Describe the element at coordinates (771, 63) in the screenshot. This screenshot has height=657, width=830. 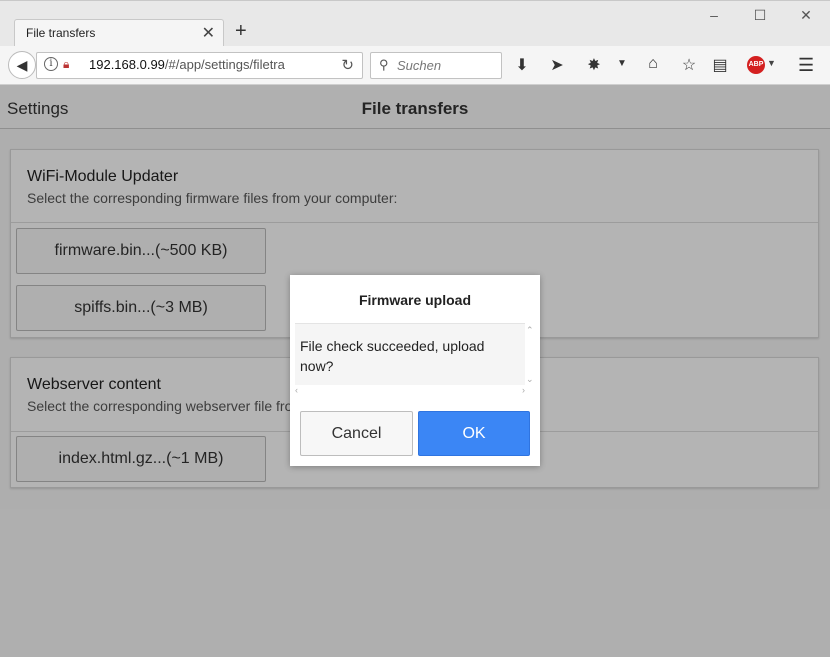
I see `adblock-menu-chevron-icon: ▼` at that location.